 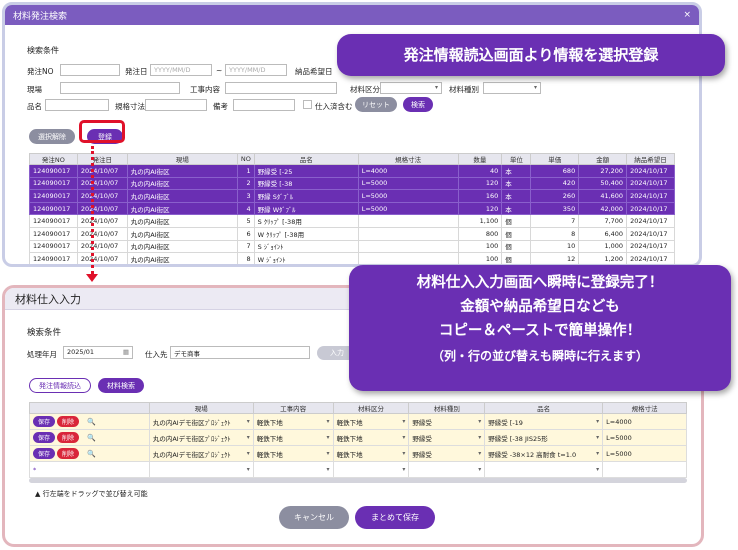 I want to click on new-row: *, so click(x=358, y=469).